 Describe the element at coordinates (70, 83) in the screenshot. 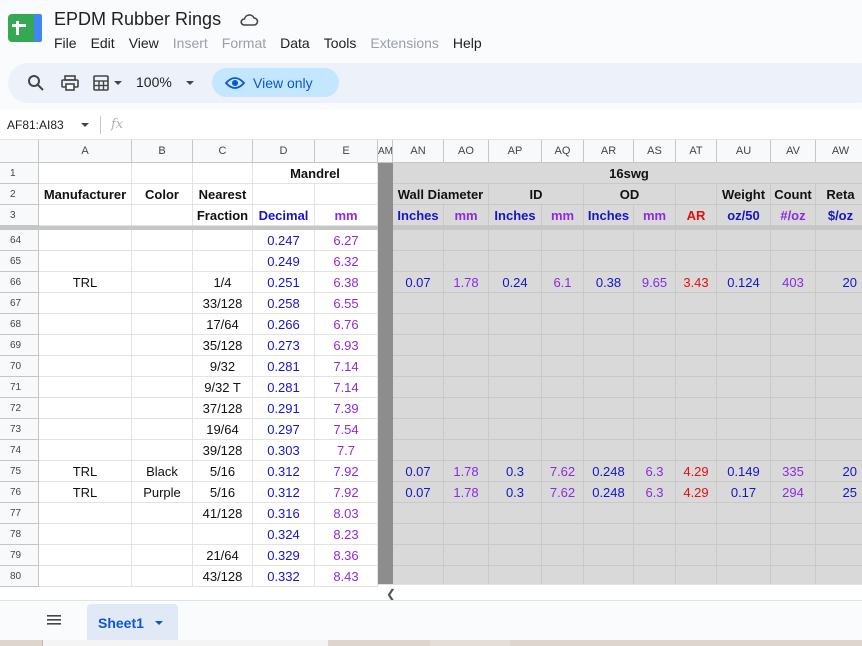

I see `print-button` at that location.